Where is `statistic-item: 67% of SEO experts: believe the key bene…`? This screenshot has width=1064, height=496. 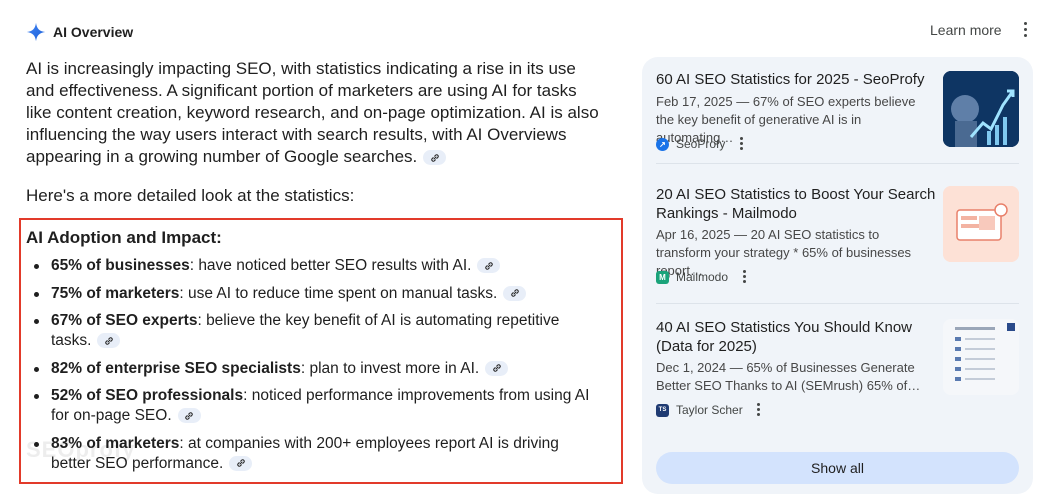
statistic-item: 67% of SEO experts: believe the key bene… is located at coordinates (313, 331).